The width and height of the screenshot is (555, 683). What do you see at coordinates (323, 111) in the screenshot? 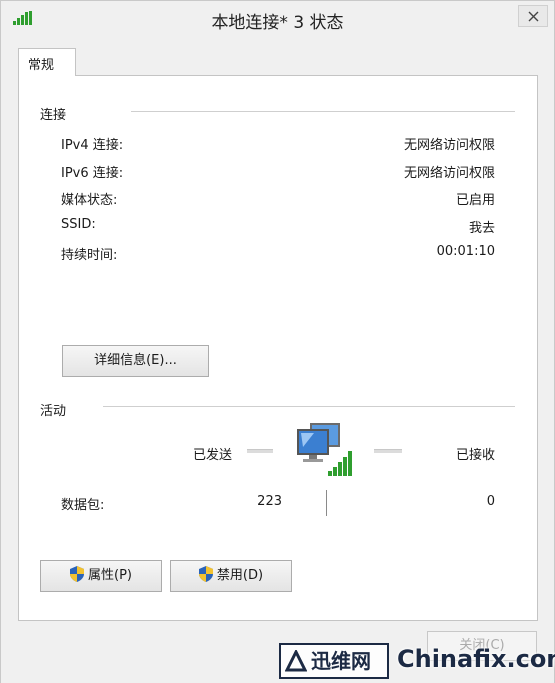
I see `connection-divider` at bounding box center [323, 111].